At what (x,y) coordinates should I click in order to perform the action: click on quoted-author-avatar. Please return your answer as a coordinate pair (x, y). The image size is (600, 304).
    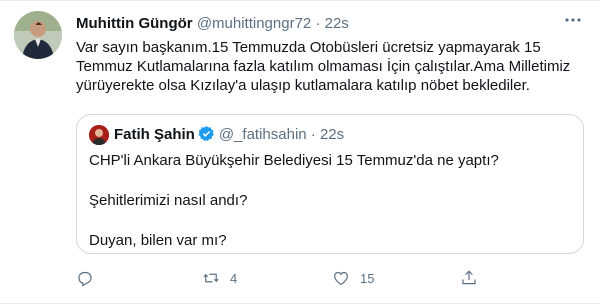
    Looking at the image, I should click on (99, 135).